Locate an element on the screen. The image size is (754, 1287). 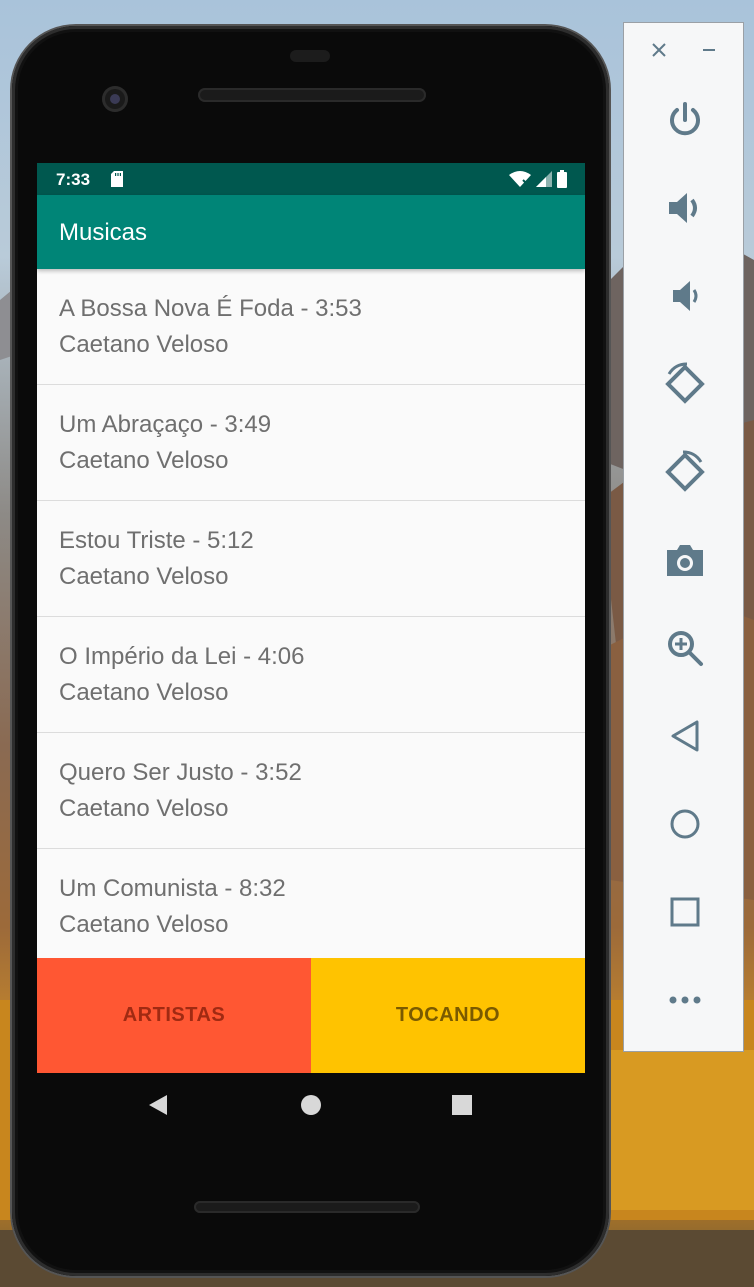
tocando-button: TOCANDO is located at coordinates (448, 1015).